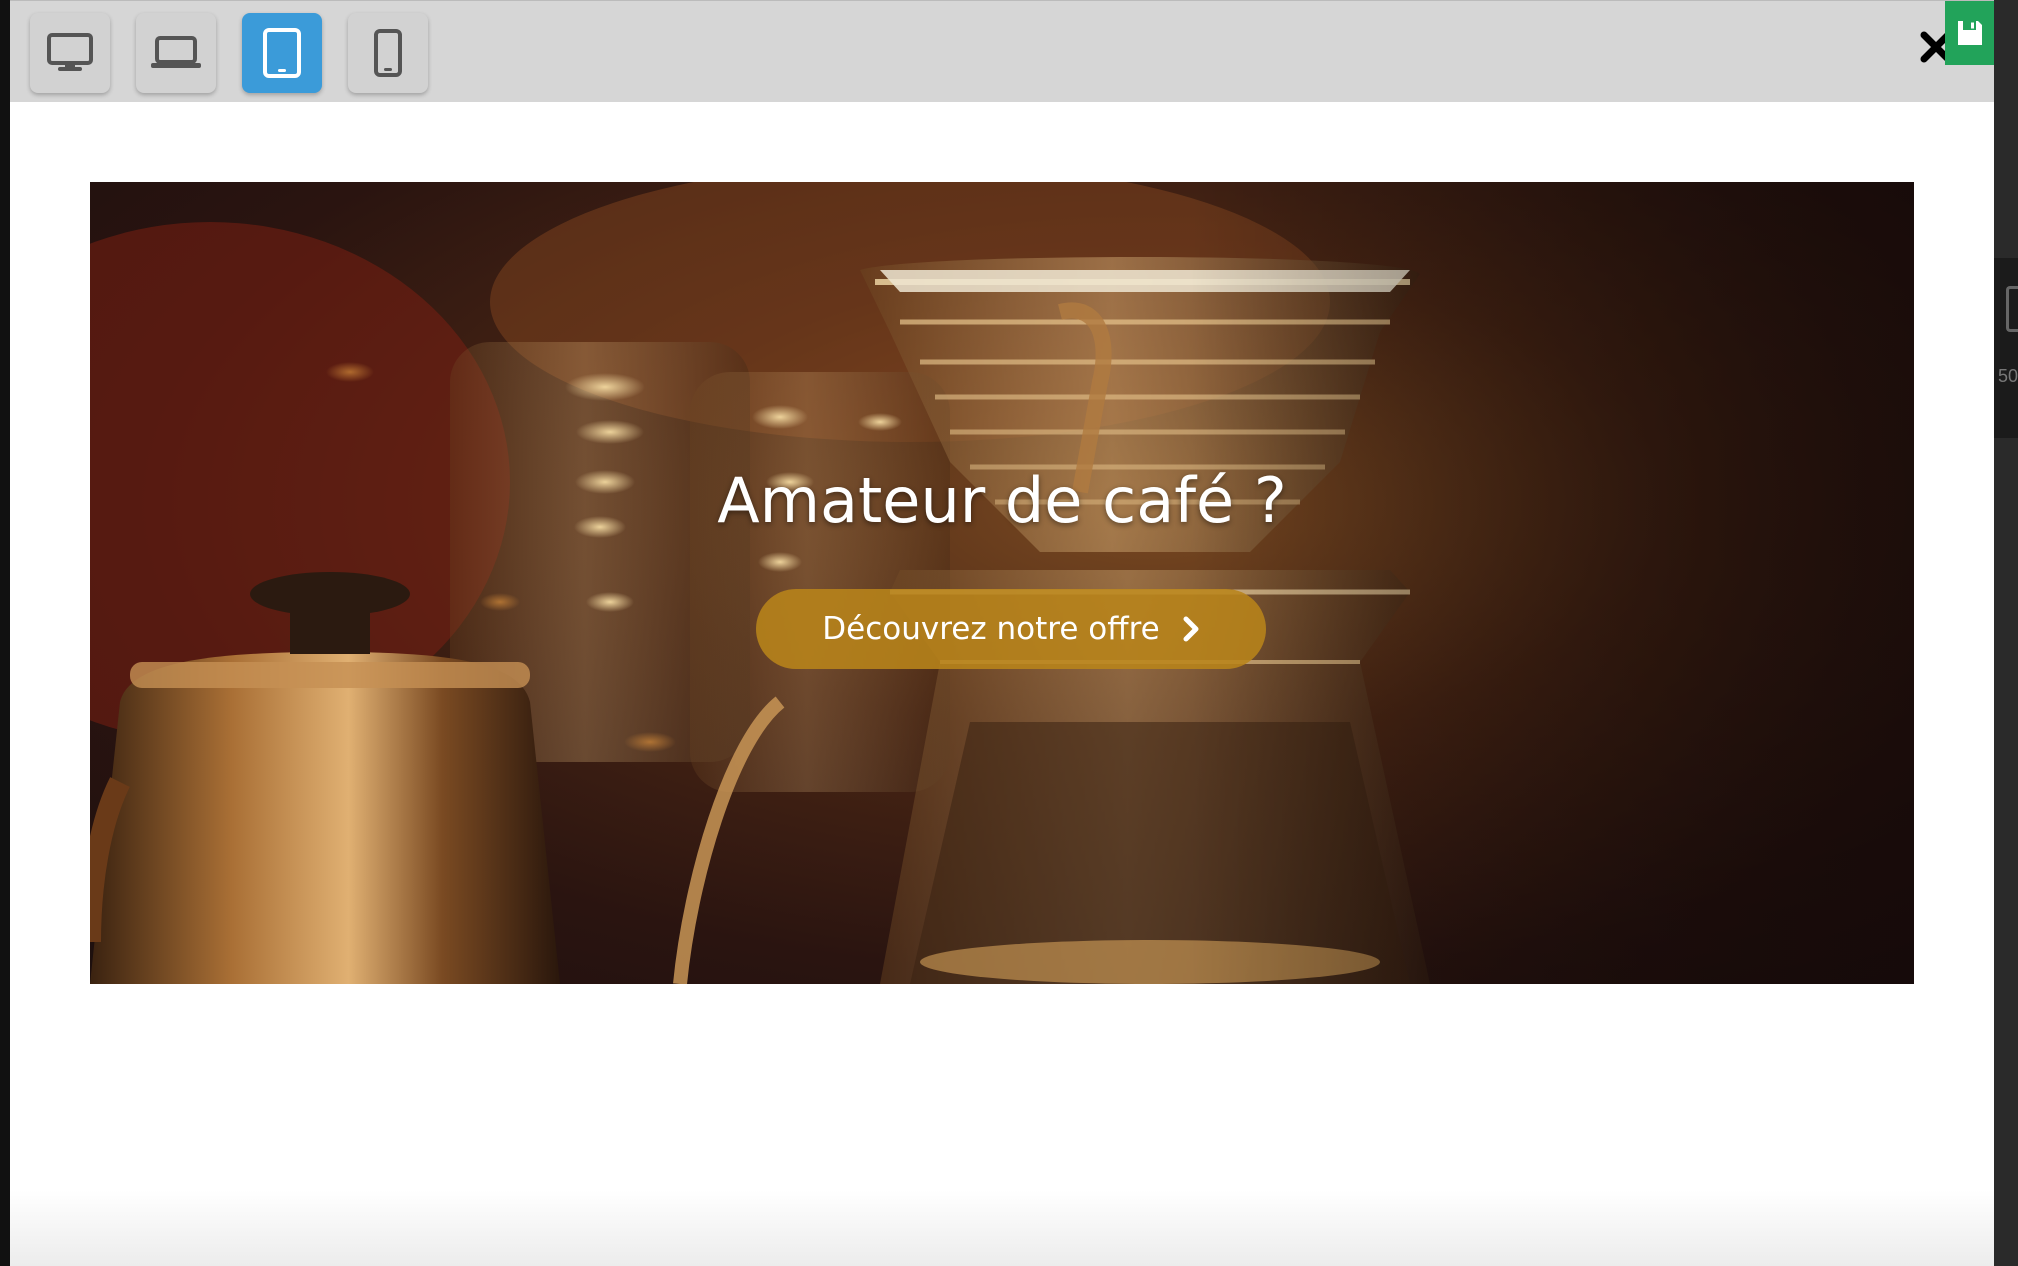  I want to click on tablet-icon, so click(282, 53).